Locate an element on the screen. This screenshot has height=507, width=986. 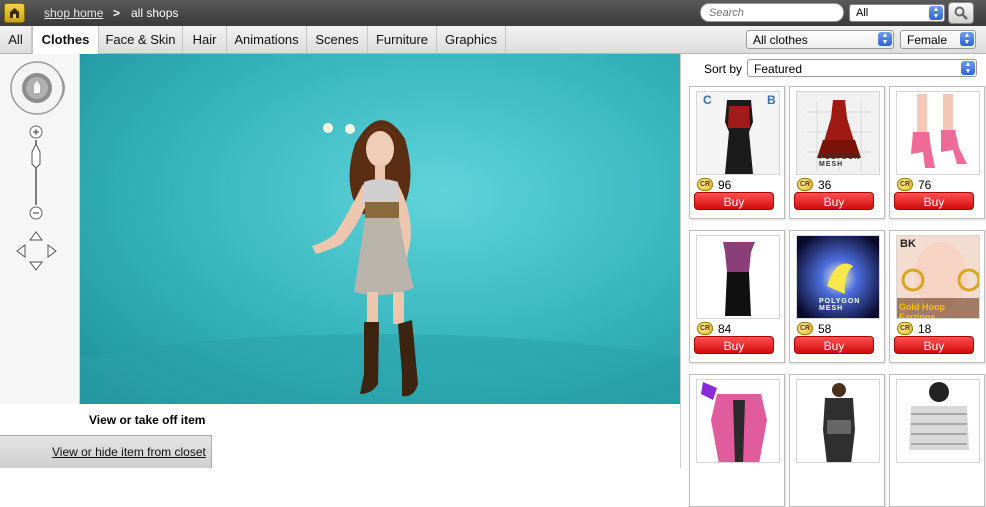
zoom-in-icon is located at coordinates (36, 132).